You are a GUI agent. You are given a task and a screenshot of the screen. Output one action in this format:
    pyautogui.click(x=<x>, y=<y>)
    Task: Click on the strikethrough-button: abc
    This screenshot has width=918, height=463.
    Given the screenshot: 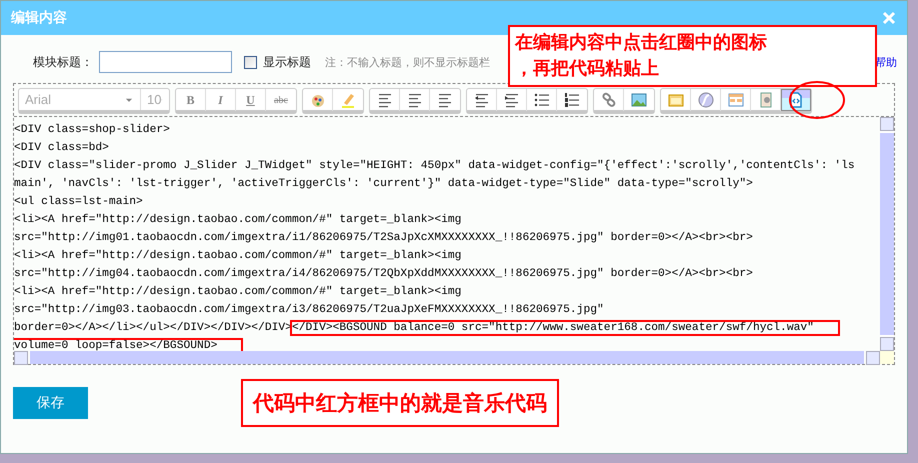 What is the action you would take?
    pyautogui.click(x=281, y=100)
    